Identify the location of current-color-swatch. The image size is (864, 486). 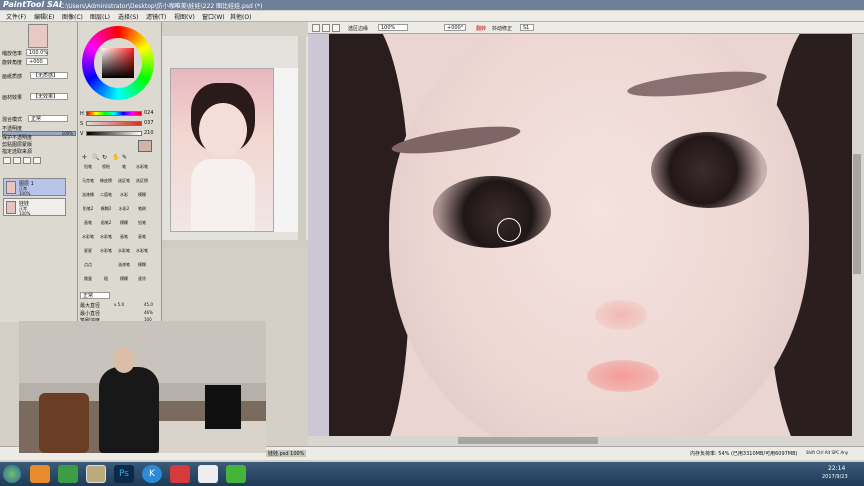
(145, 146).